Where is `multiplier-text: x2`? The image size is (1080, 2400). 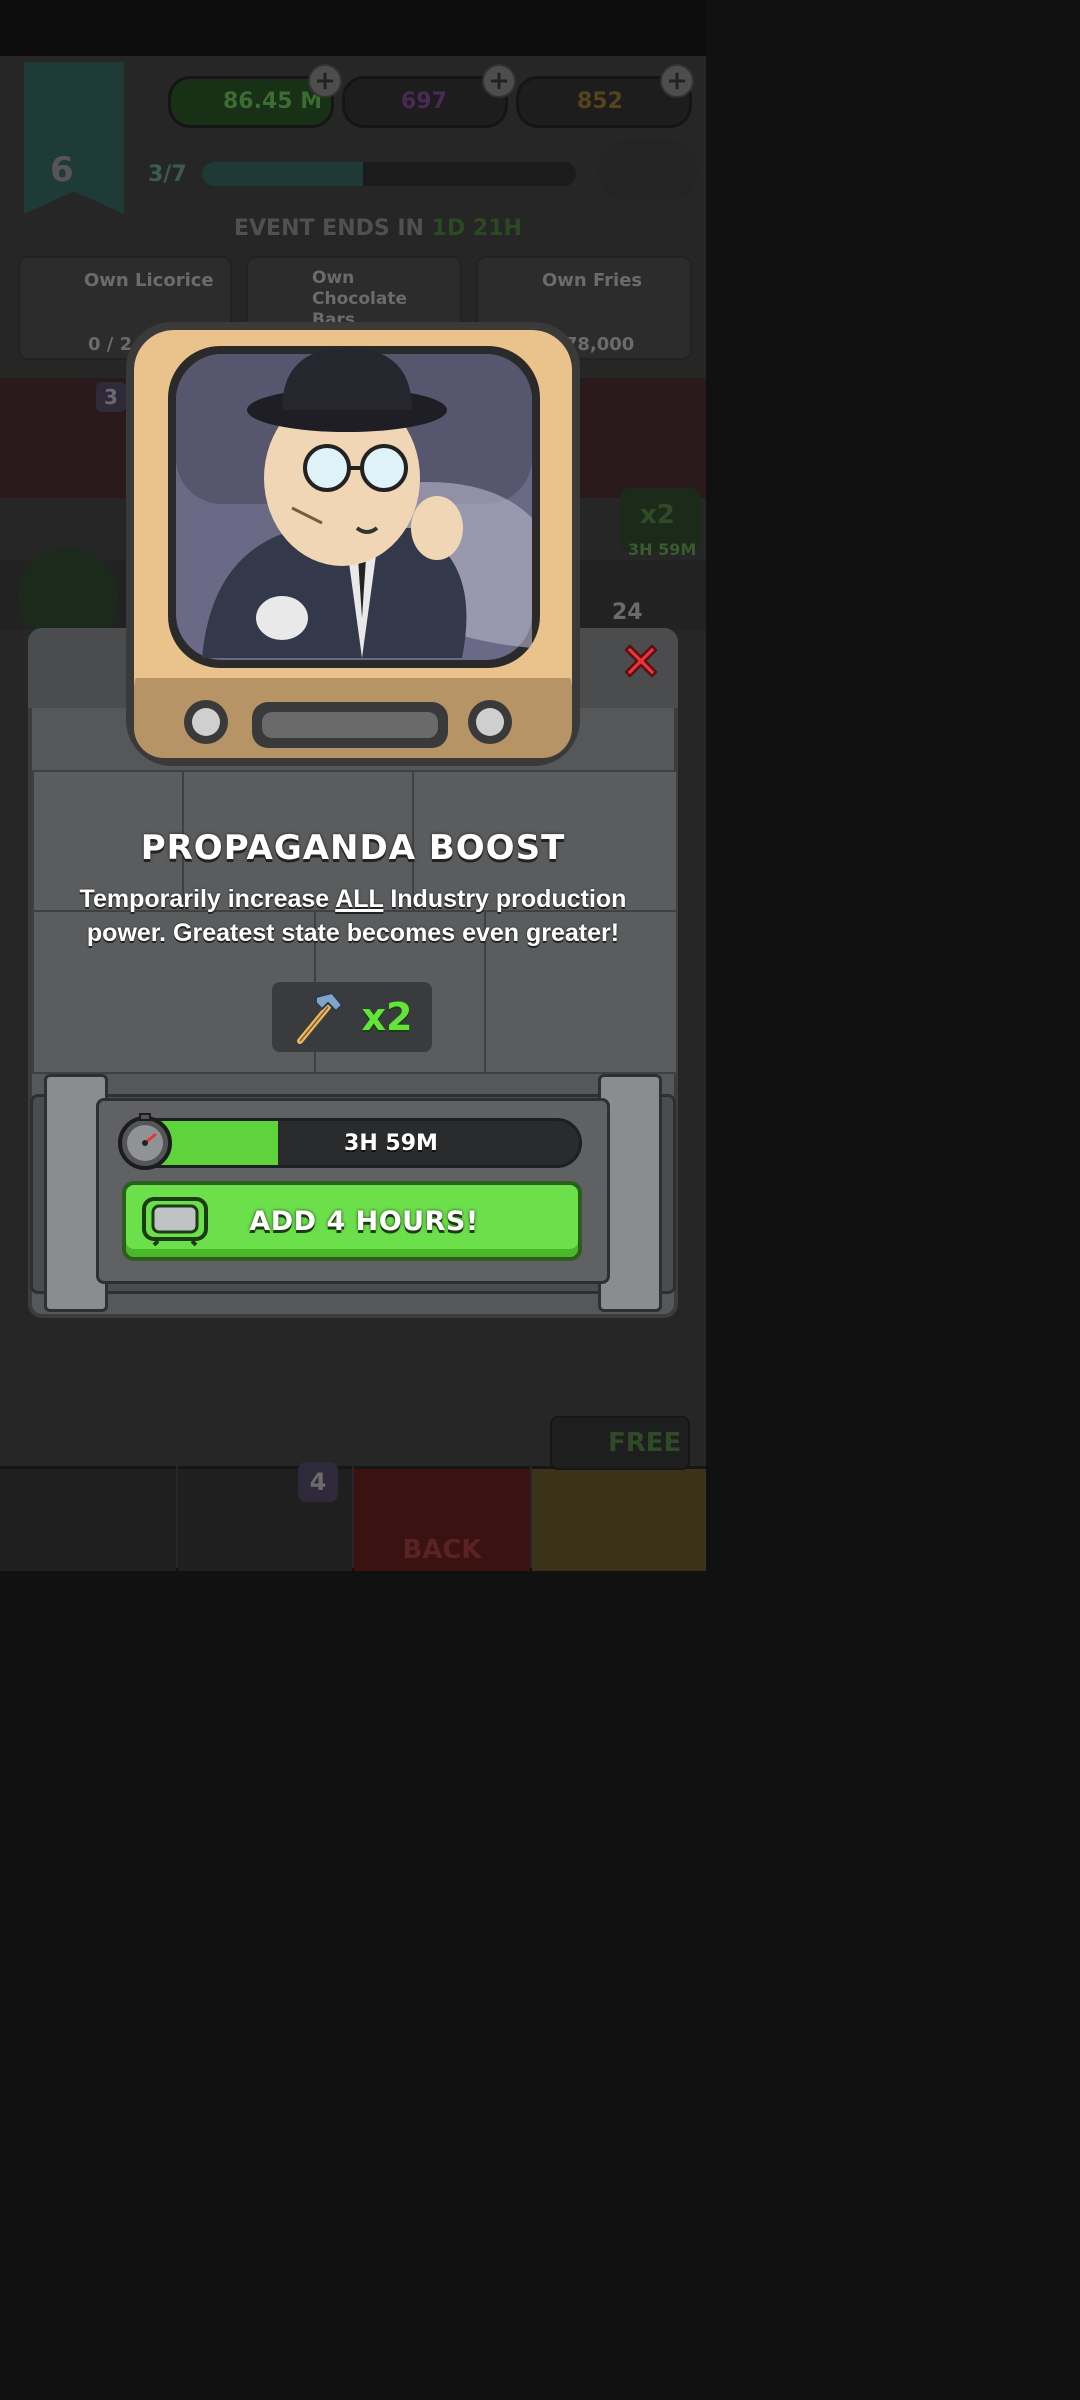
multiplier-text: x2 is located at coordinates (387, 1017).